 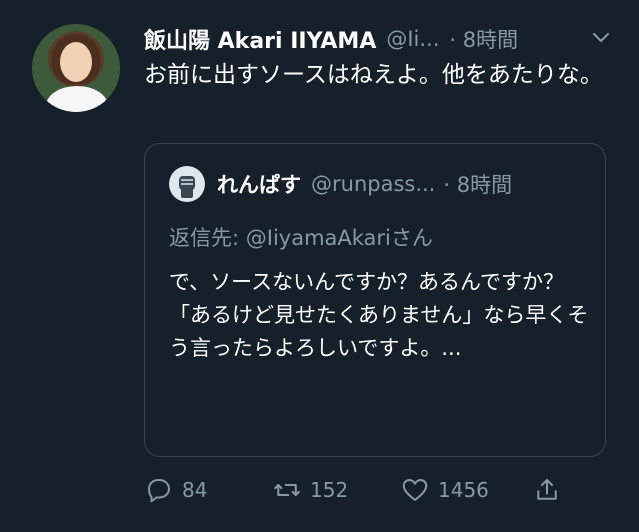 What do you see at coordinates (175, 490) in the screenshot?
I see `reply-button: 84` at bounding box center [175, 490].